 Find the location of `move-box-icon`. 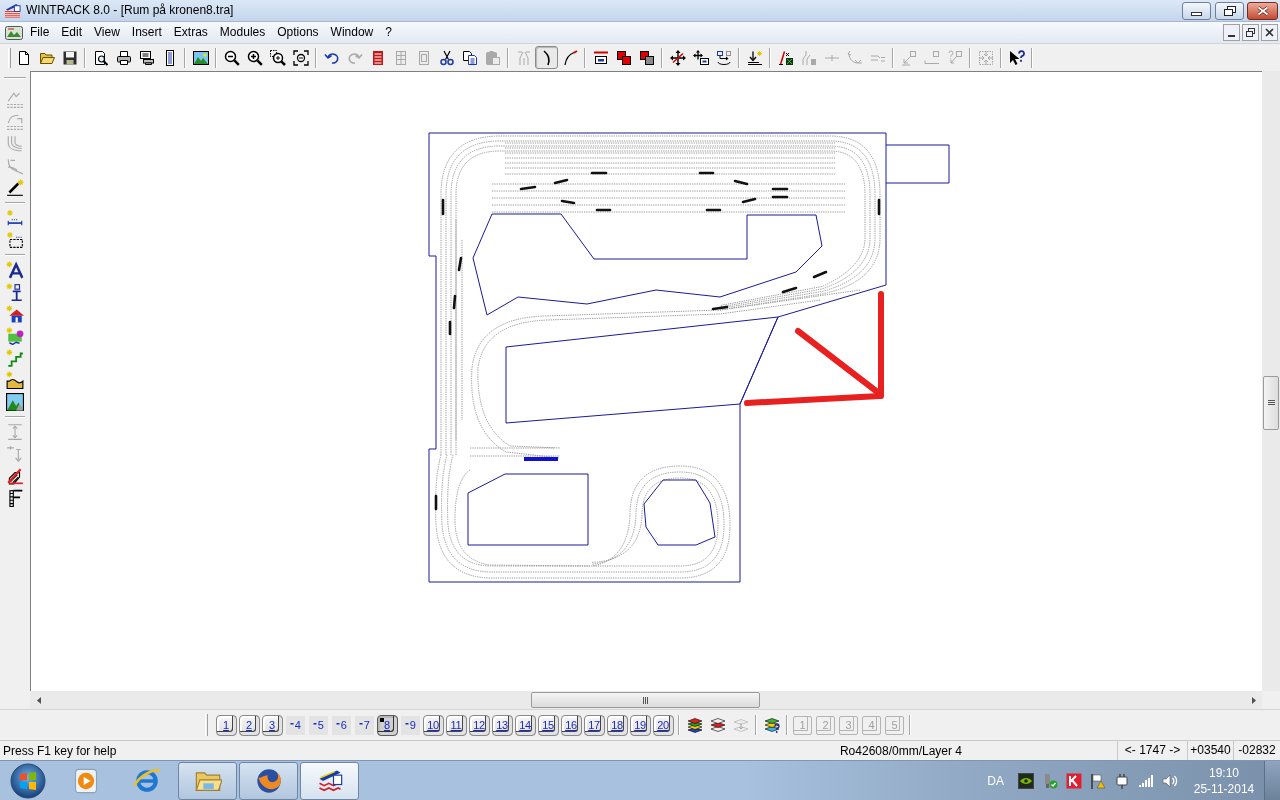

move-box-icon is located at coordinates (700, 57).